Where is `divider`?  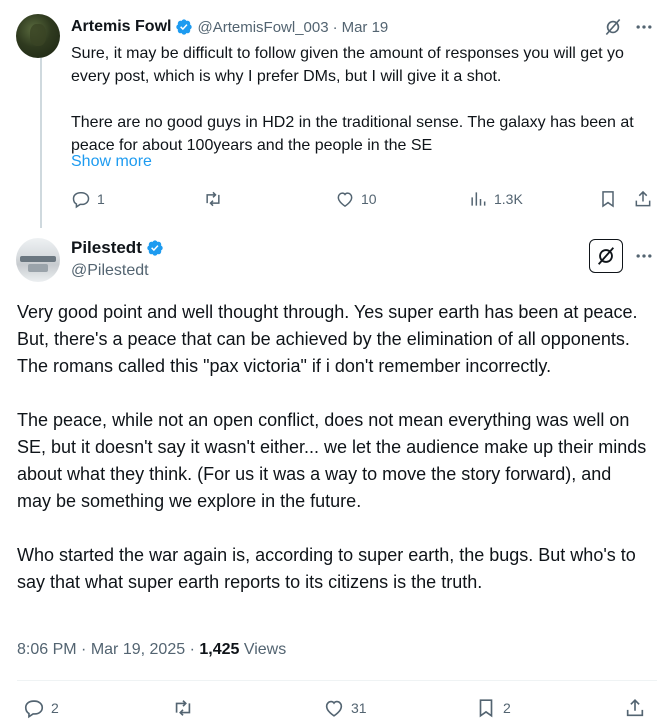
divider is located at coordinates (337, 680).